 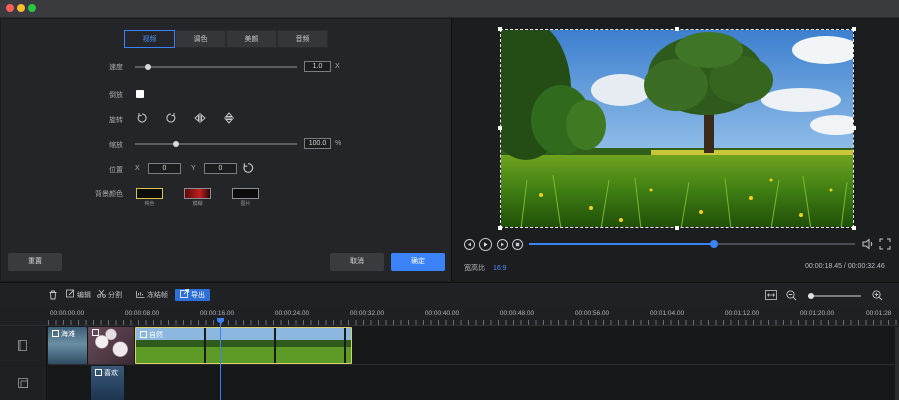 What do you see at coordinates (823, 266) in the screenshot?
I see `current-time: 00:00:18.45` at bounding box center [823, 266].